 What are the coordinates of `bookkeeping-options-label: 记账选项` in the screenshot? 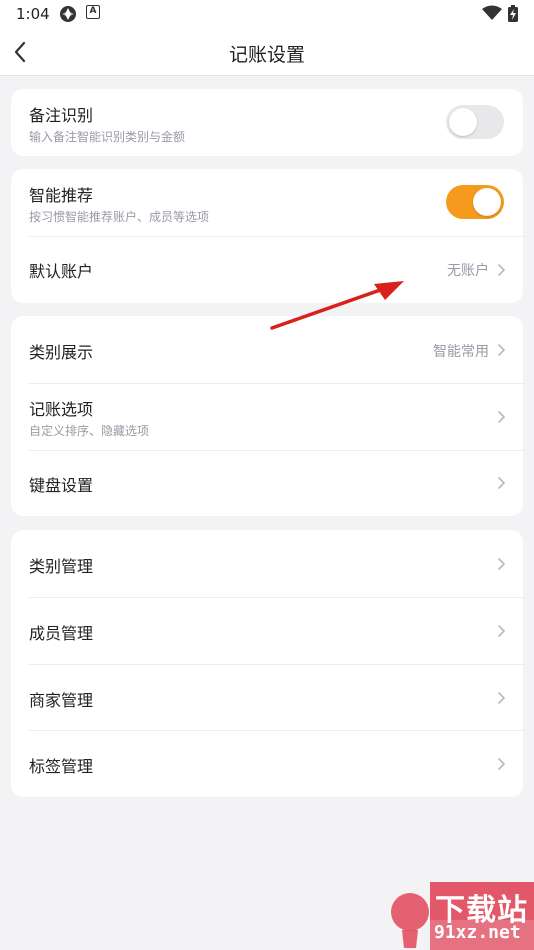 It's located at (61, 409).